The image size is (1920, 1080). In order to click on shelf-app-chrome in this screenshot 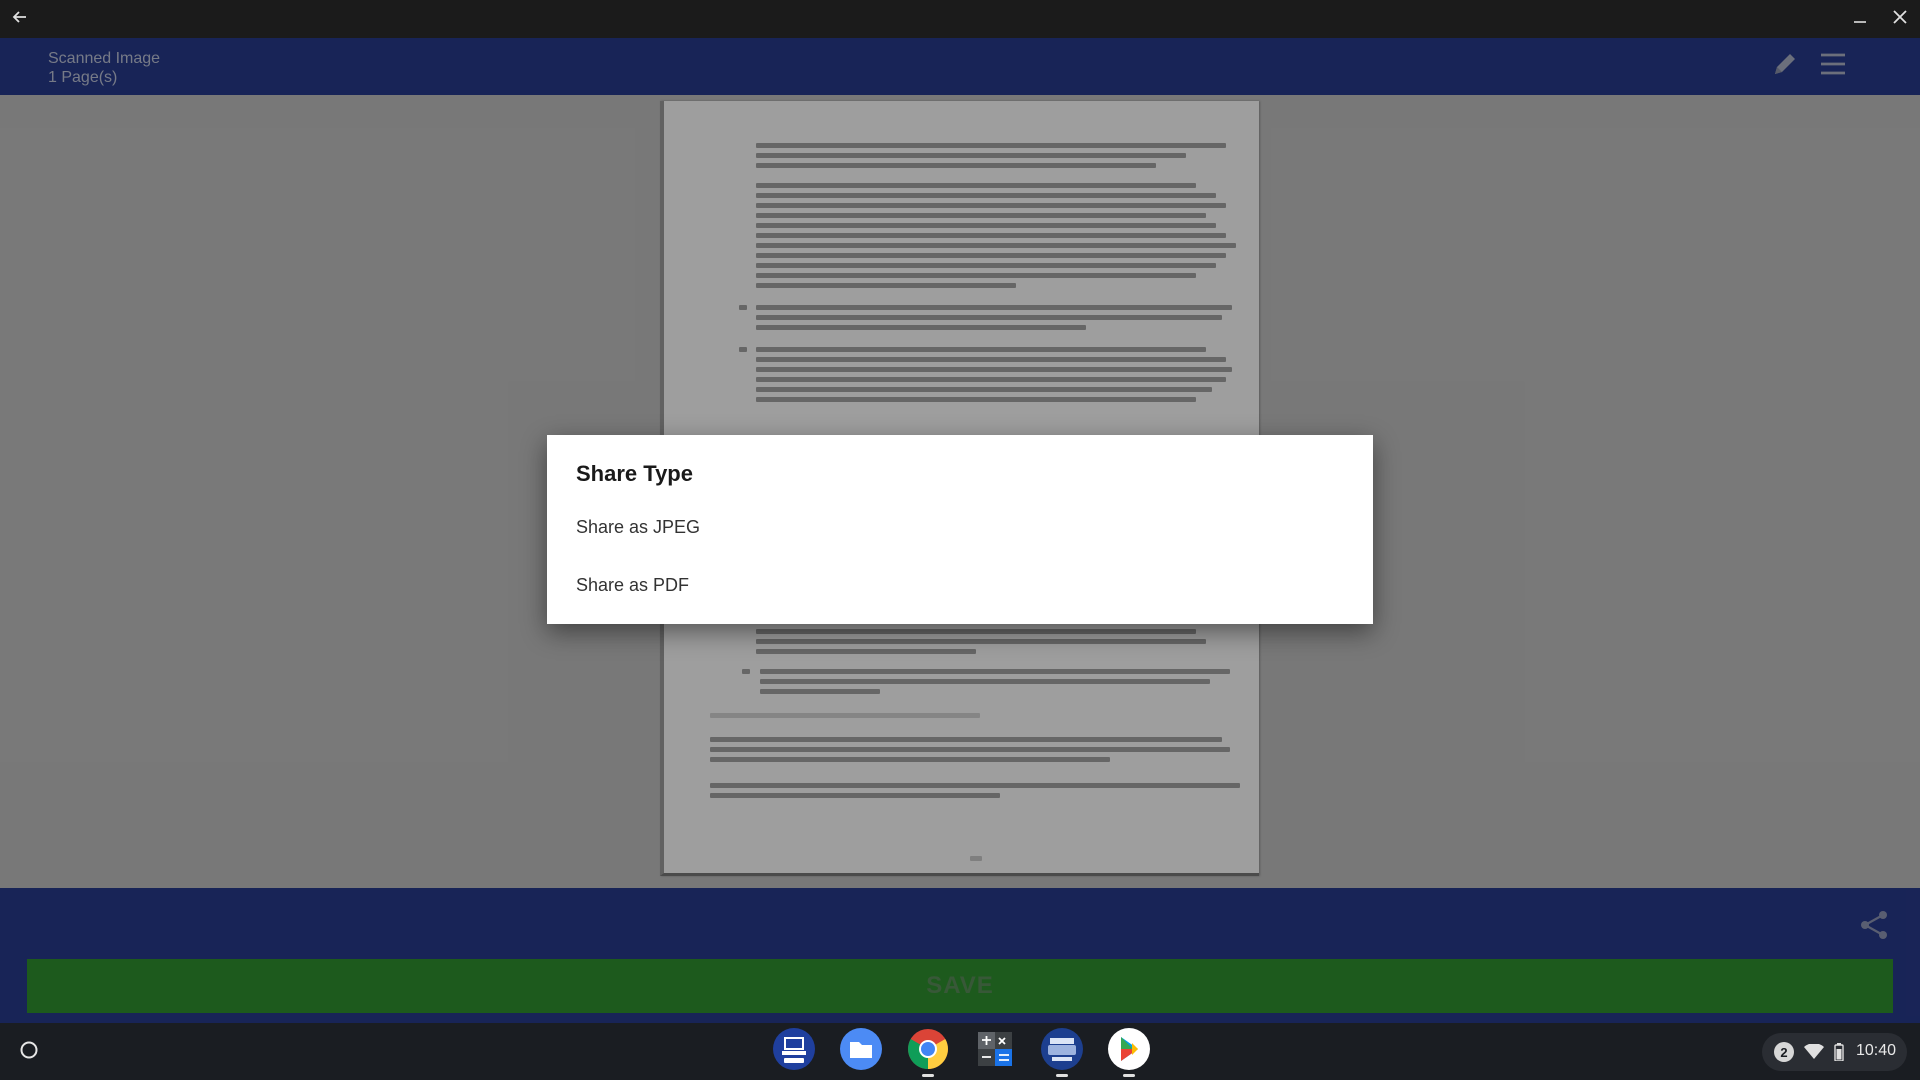, I will do `click(928, 1051)`.